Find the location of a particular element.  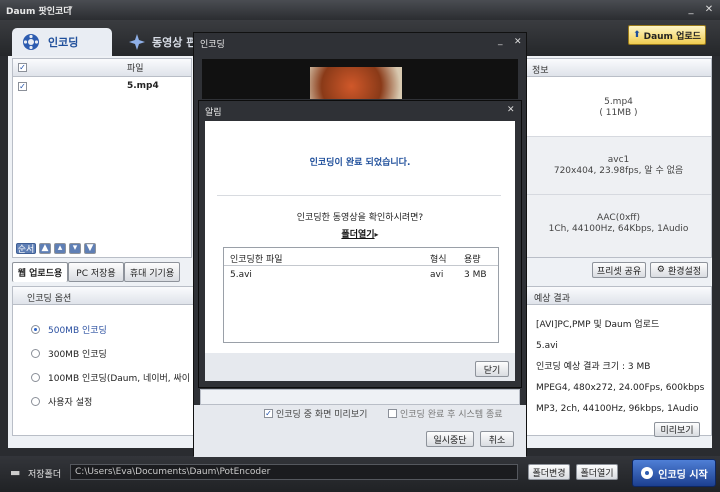

option-300mb-radio is located at coordinates (35, 353).